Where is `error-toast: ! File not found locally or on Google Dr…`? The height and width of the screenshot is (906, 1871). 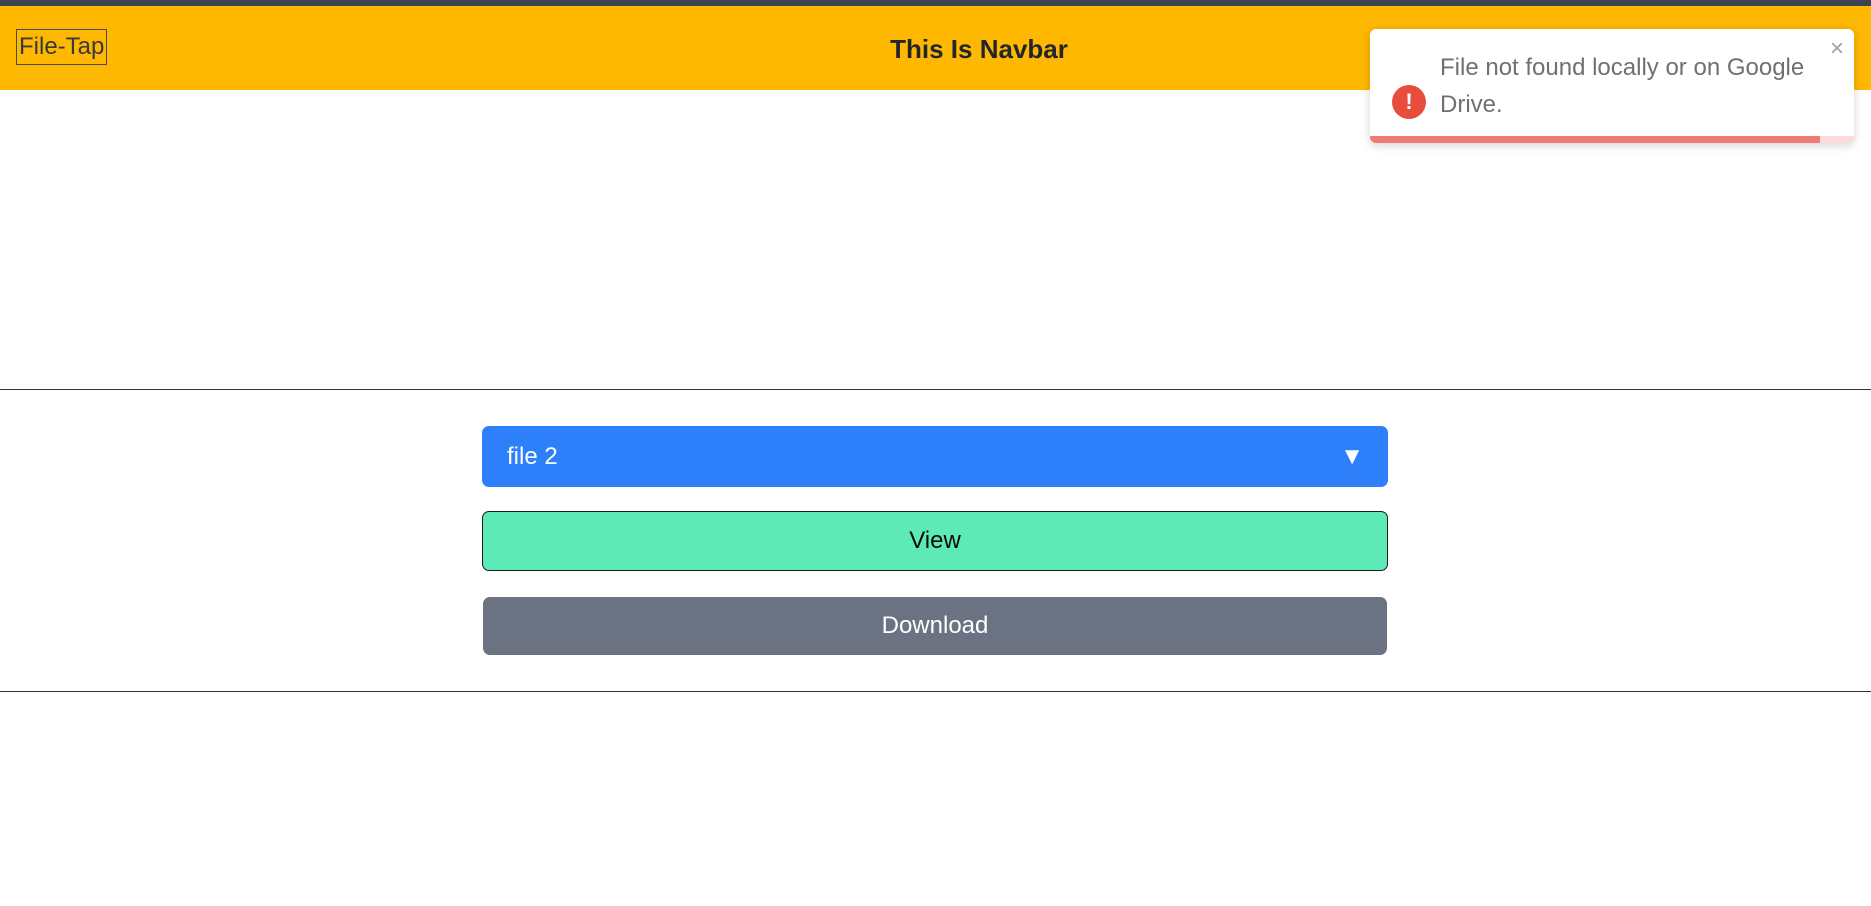
error-toast: ! File not found locally or on Google Dr… is located at coordinates (1612, 86).